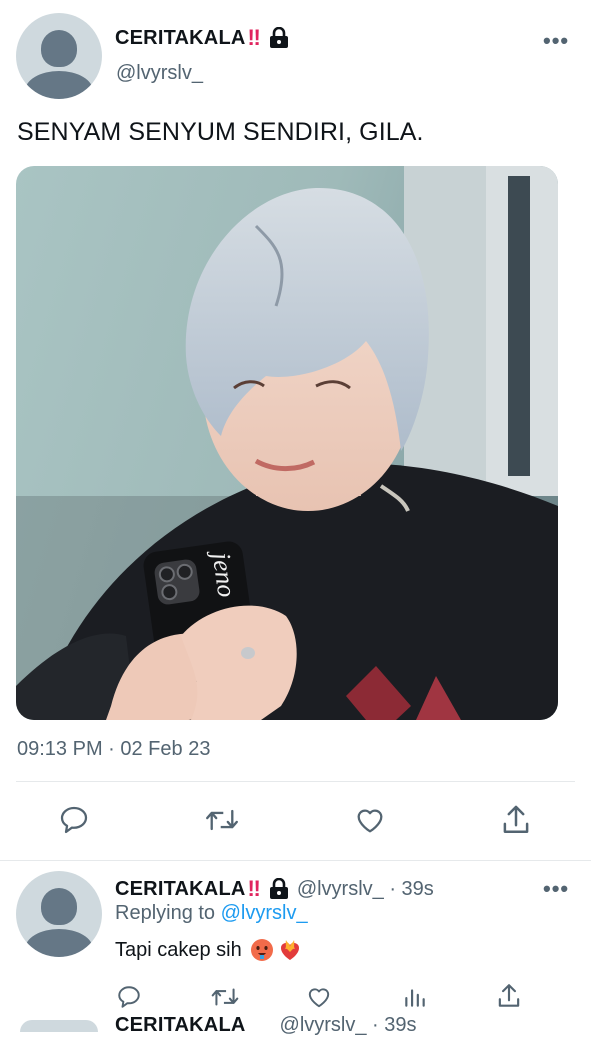 Image resolution: width=591 pixels, height=1037 pixels. Describe the element at coordinates (264, 913) in the screenshot. I see `replying-handle-link: @lvyrslv_` at that location.